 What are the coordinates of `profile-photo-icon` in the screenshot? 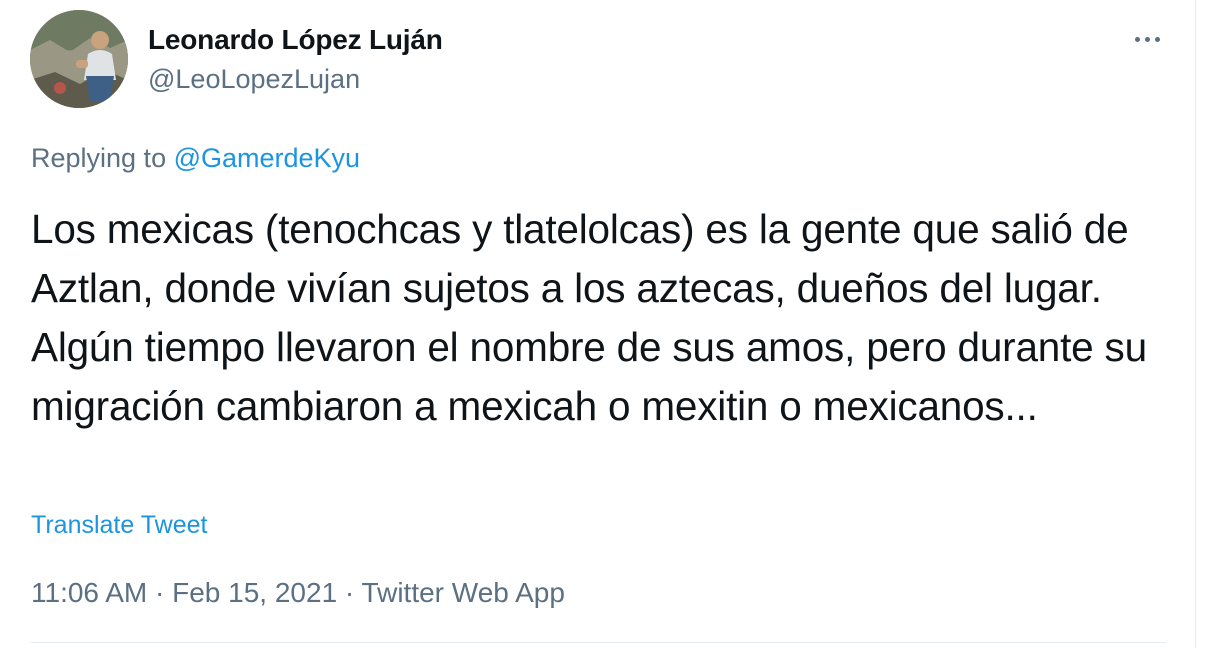 It's located at (79, 59).